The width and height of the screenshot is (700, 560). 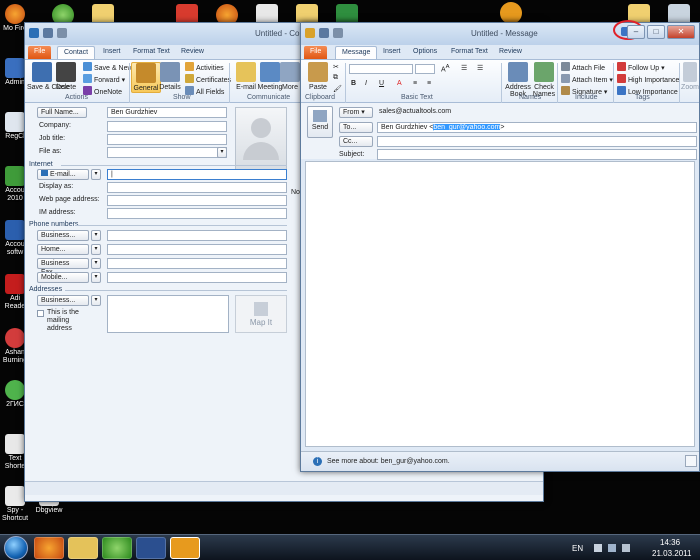 What do you see at coordinates (197, 277) in the screenshot?
I see `mobile-phone-input` at bounding box center [197, 277].